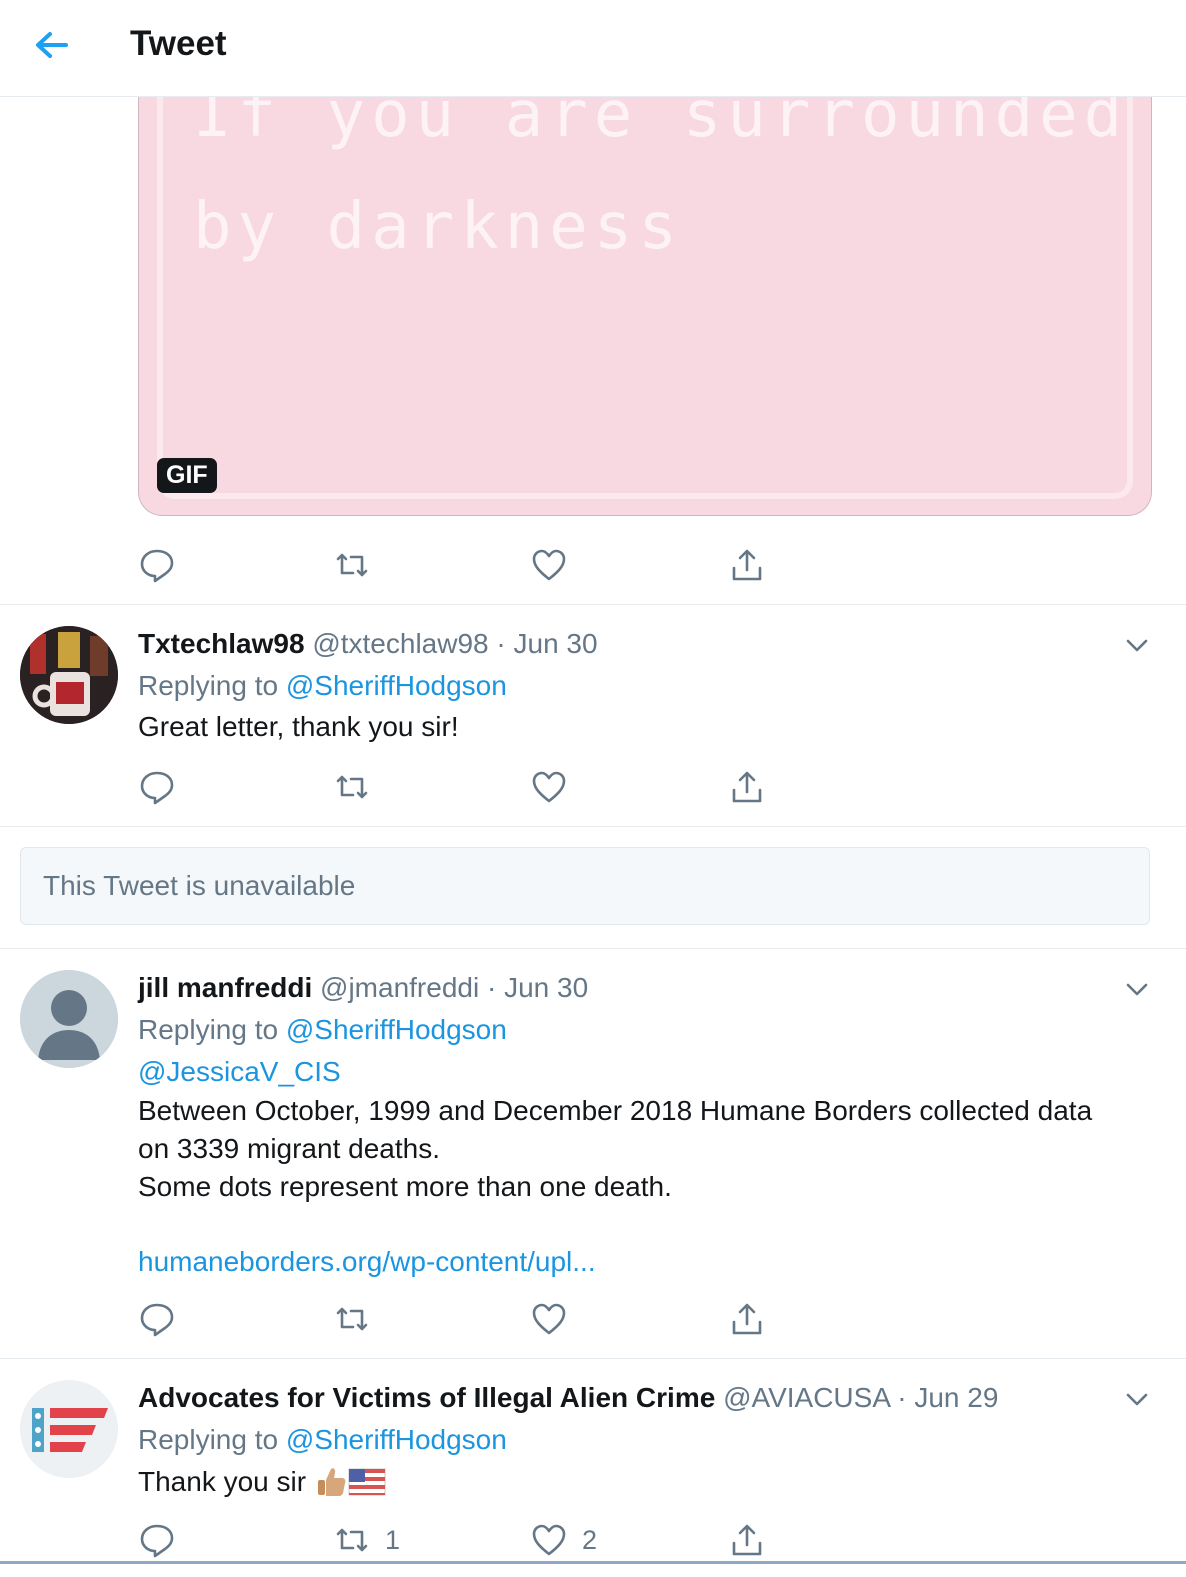 This screenshot has height=1577, width=1186. What do you see at coordinates (438, 227) in the screenshot?
I see `gif-text-line: by darkness` at bounding box center [438, 227].